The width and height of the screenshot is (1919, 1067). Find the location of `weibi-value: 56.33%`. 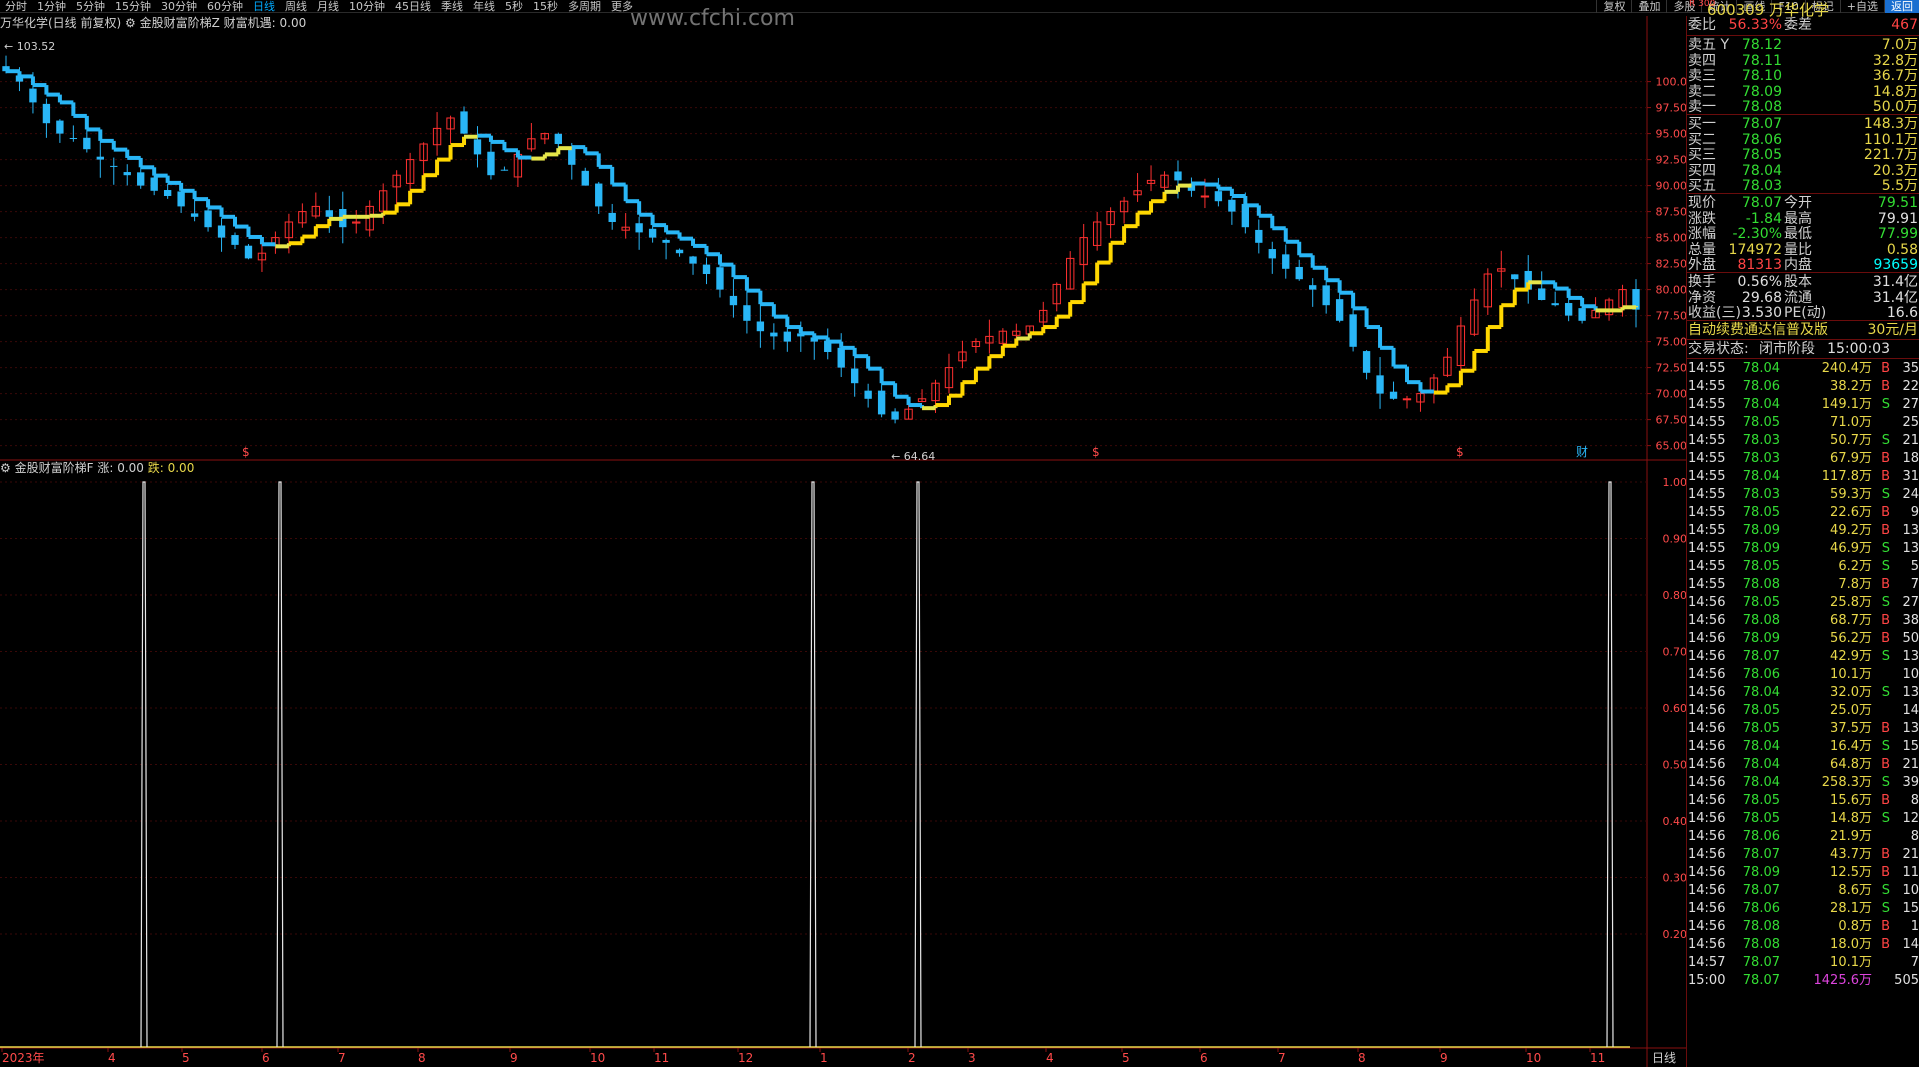

weibi-value: 56.33% is located at coordinates (1755, 25).